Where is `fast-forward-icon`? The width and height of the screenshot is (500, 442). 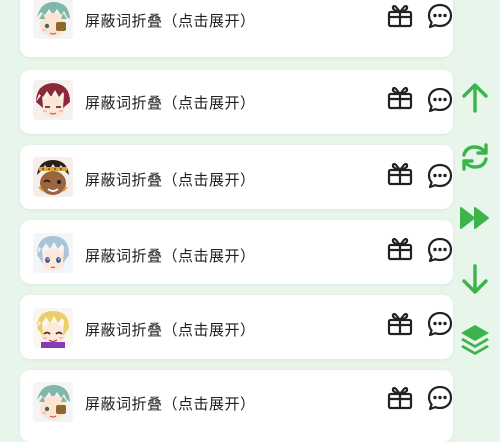
fast-forward-icon is located at coordinates (475, 218).